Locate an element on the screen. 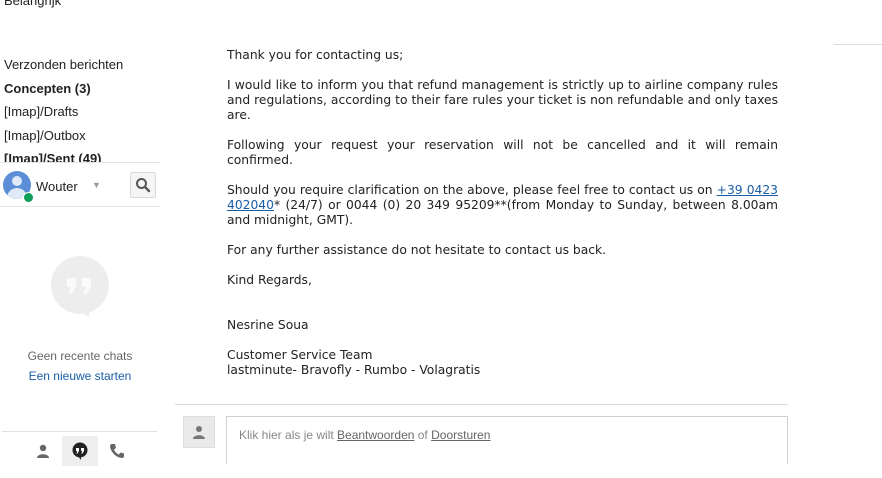  sender-name: Nesrine Soua is located at coordinates (268, 325).